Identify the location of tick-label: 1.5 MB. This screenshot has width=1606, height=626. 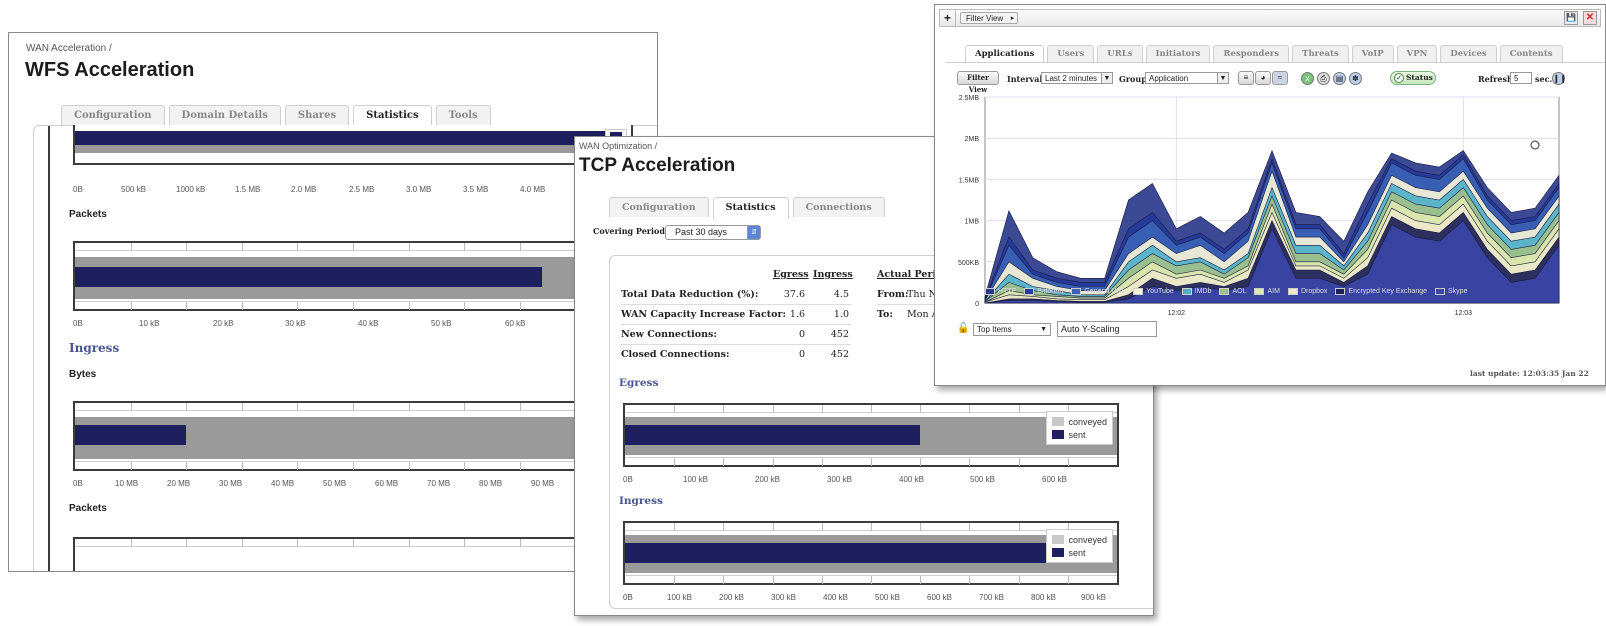
(248, 189).